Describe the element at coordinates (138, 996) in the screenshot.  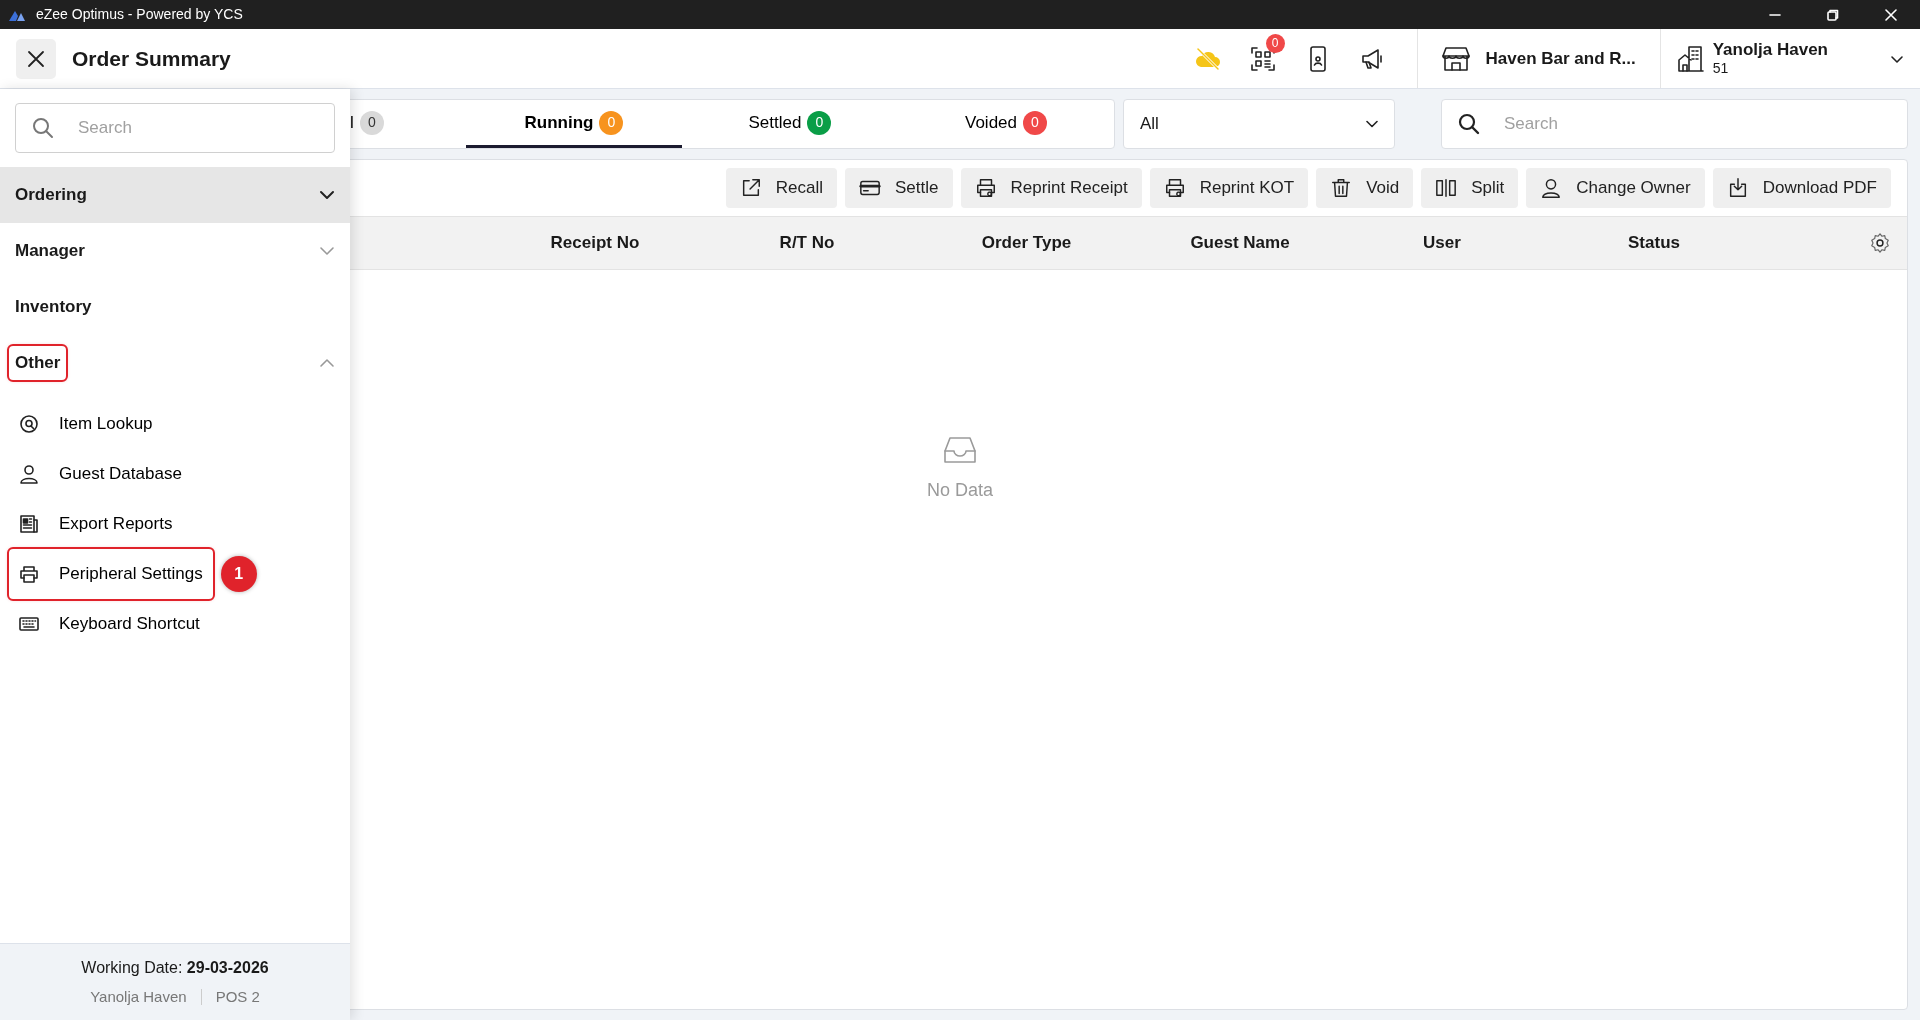
I see `outlet-name: Yanolja Haven` at that location.